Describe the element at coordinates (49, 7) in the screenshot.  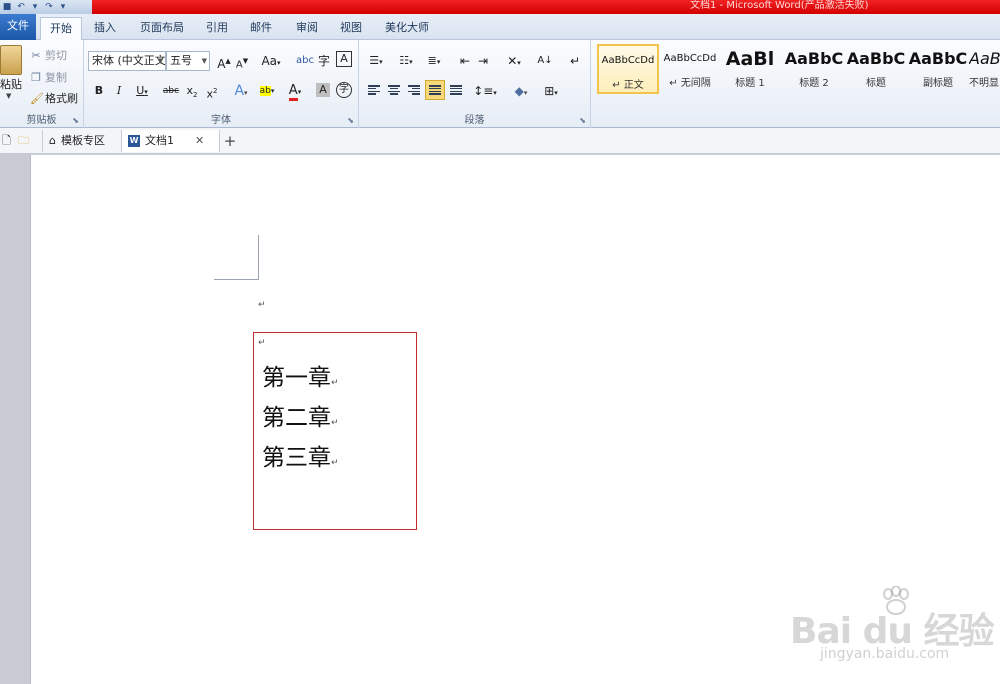
I see `redo-icon: ↷` at that location.